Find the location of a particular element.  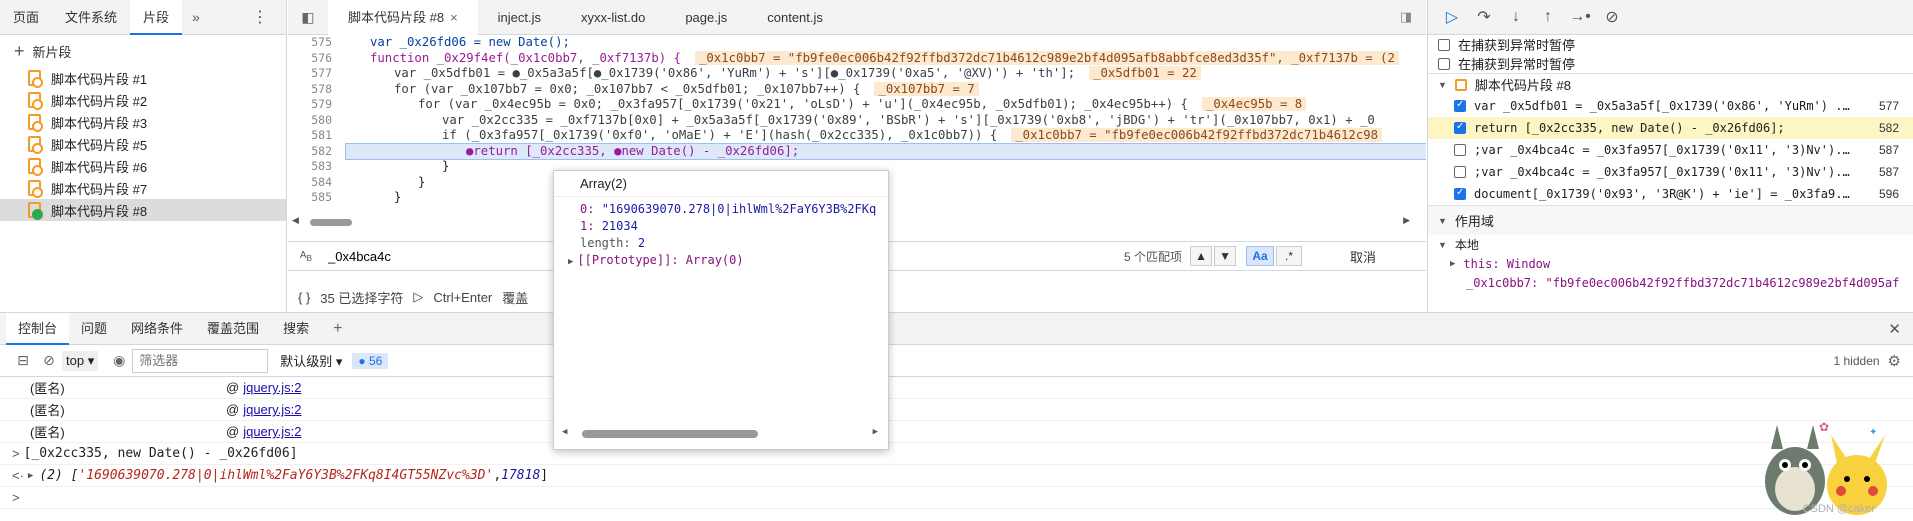

gear-icon: ⚙ is located at coordinates (1894, 361).